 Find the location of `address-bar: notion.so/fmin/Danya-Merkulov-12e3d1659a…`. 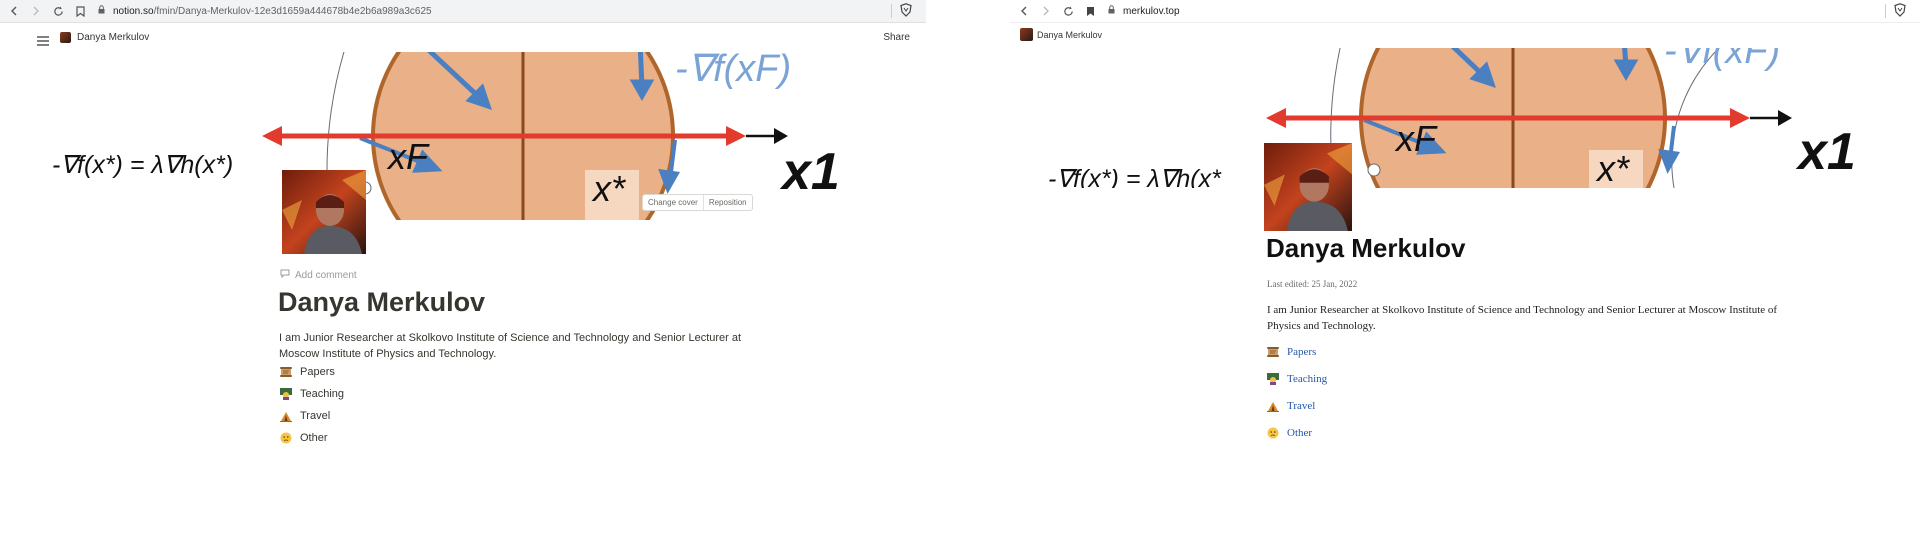

address-bar: notion.so/fmin/Danya-Merkulov-12e3d1659a… is located at coordinates (494, 11).